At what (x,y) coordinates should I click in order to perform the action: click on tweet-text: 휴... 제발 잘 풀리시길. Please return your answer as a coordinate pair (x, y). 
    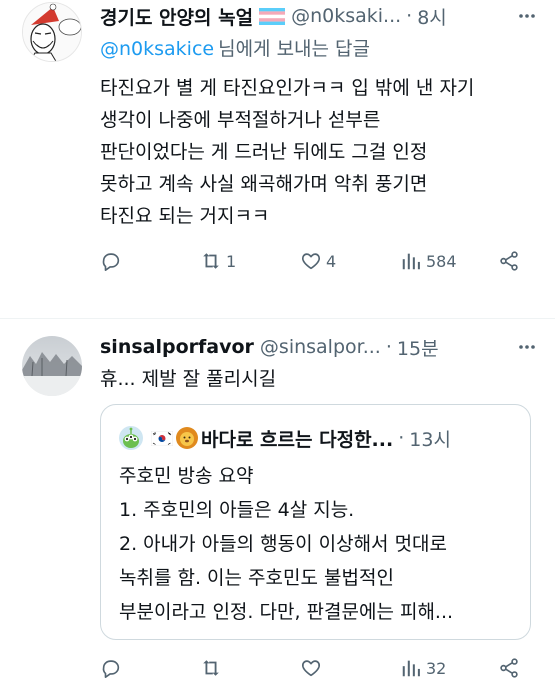
    Looking at the image, I should click on (320, 379).